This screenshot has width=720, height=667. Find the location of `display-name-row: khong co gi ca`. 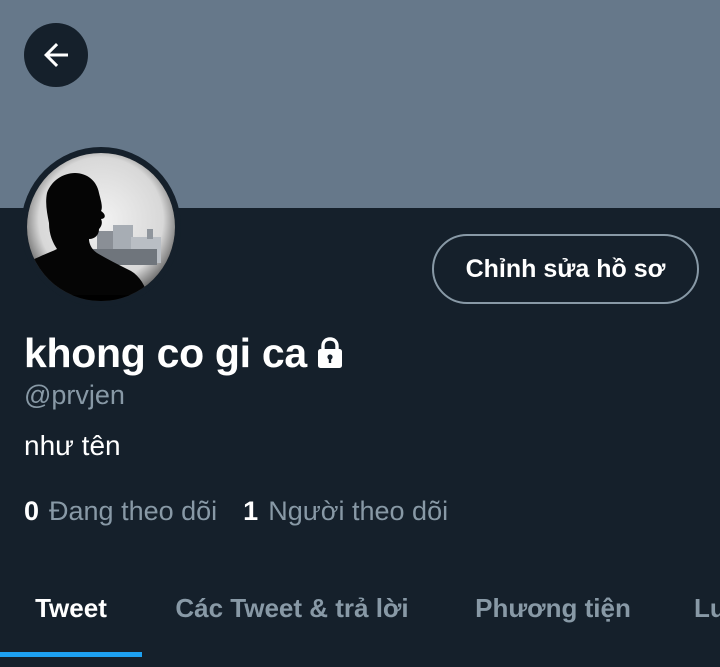

display-name-row: khong co gi ca is located at coordinates (184, 353).